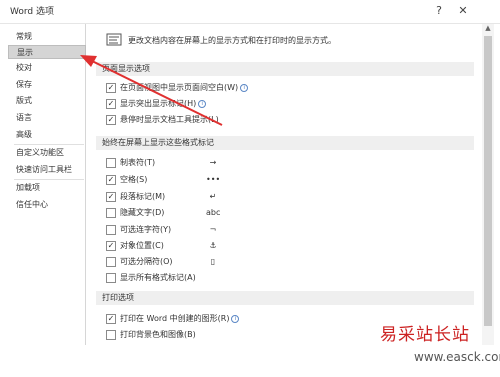 The image size is (500, 377). I want to click on watermark-text: 易采站长站, so click(425, 335).